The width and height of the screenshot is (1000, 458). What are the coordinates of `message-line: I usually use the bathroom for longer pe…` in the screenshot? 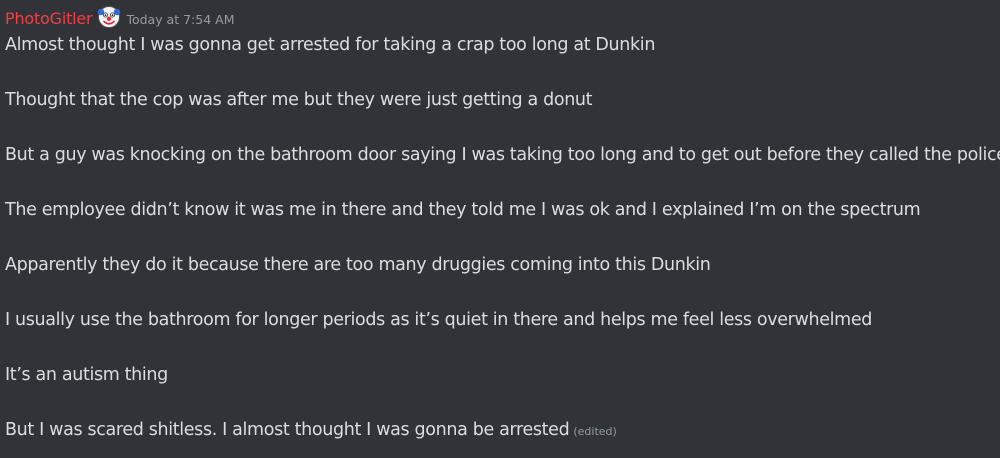 It's located at (439, 320).